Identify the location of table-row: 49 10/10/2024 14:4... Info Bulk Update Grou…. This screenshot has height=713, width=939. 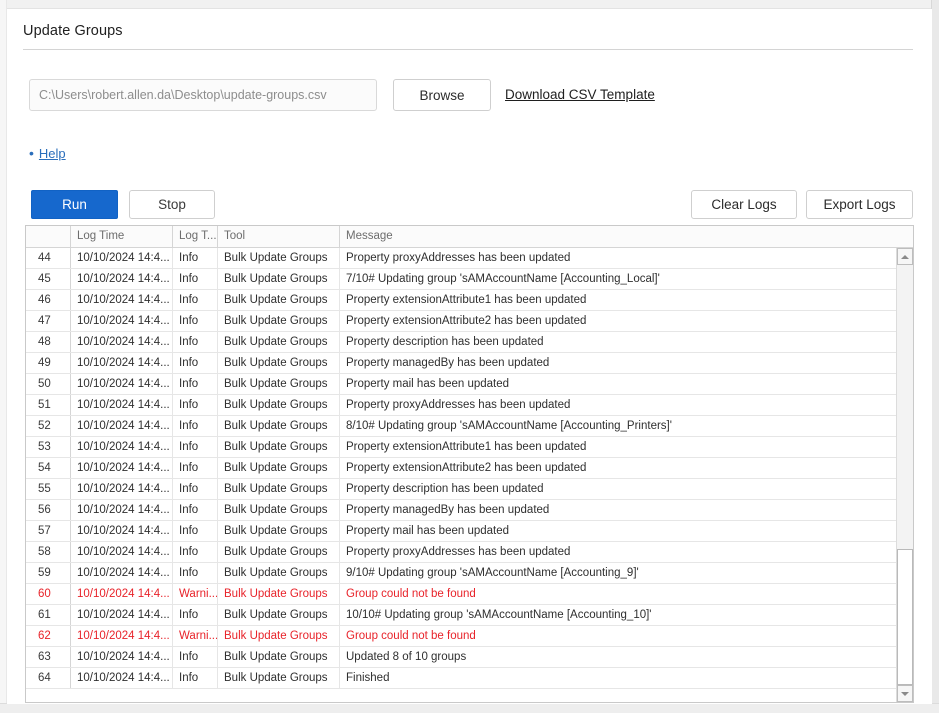
(469, 363).